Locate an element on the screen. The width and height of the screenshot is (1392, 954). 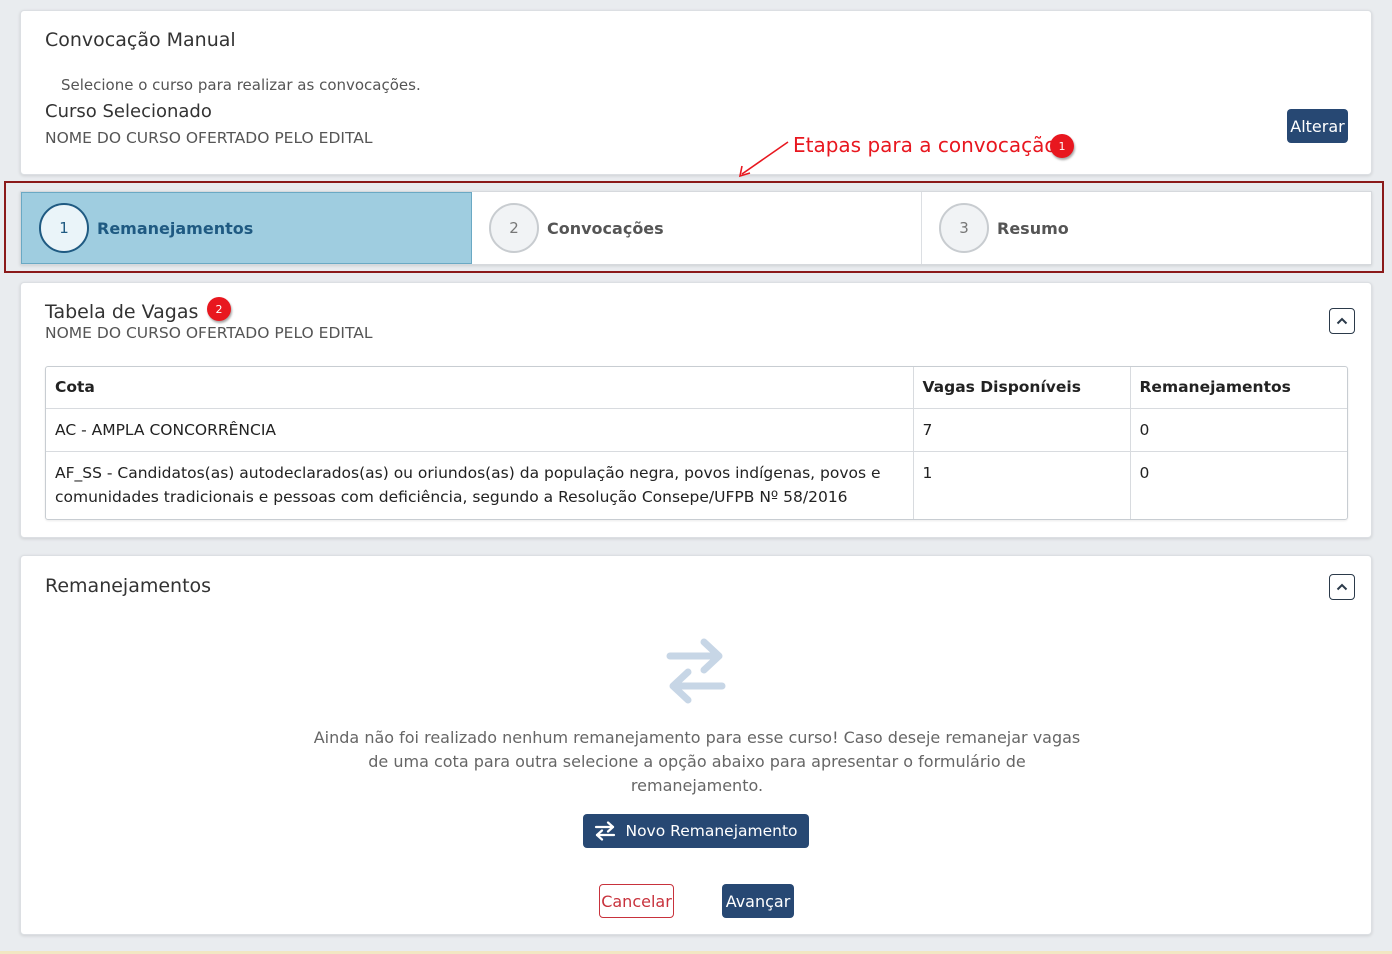
step-label: Resumo is located at coordinates (1033, 228).